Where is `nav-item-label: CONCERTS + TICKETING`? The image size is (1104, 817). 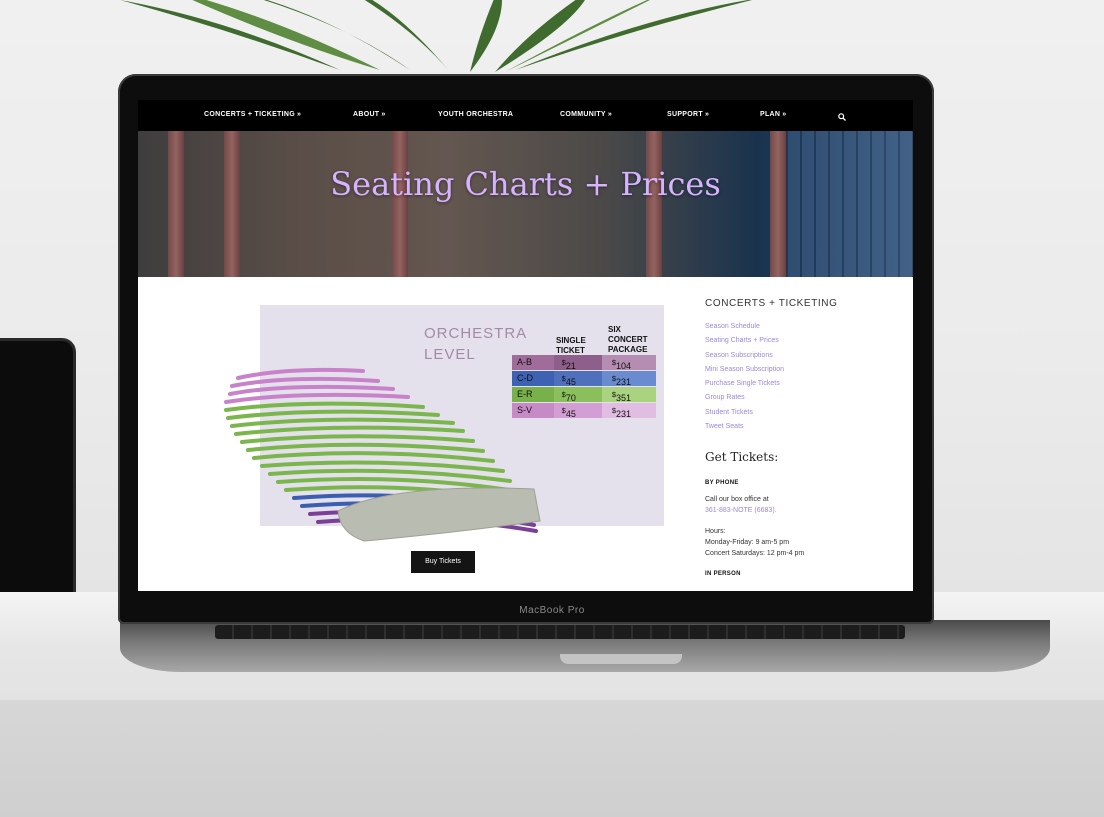
nav-item-label: CONCERTS + TICKETING is located at coordinates (249, 114).